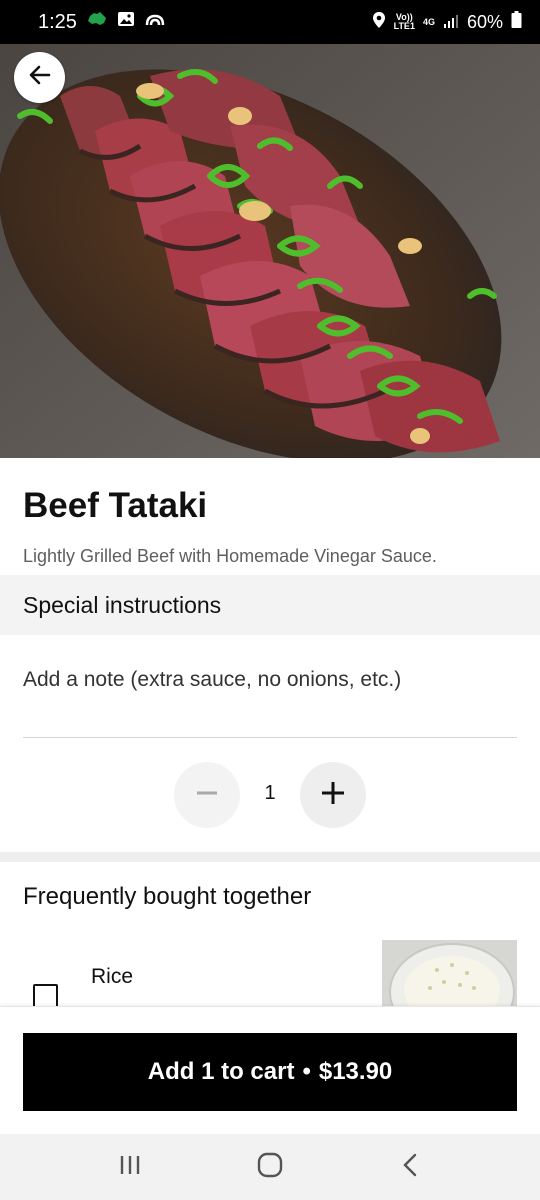 Image resolution: width=540 pixels, height=1200 pixels. I want to click on minus-icon, so click(207, 795).